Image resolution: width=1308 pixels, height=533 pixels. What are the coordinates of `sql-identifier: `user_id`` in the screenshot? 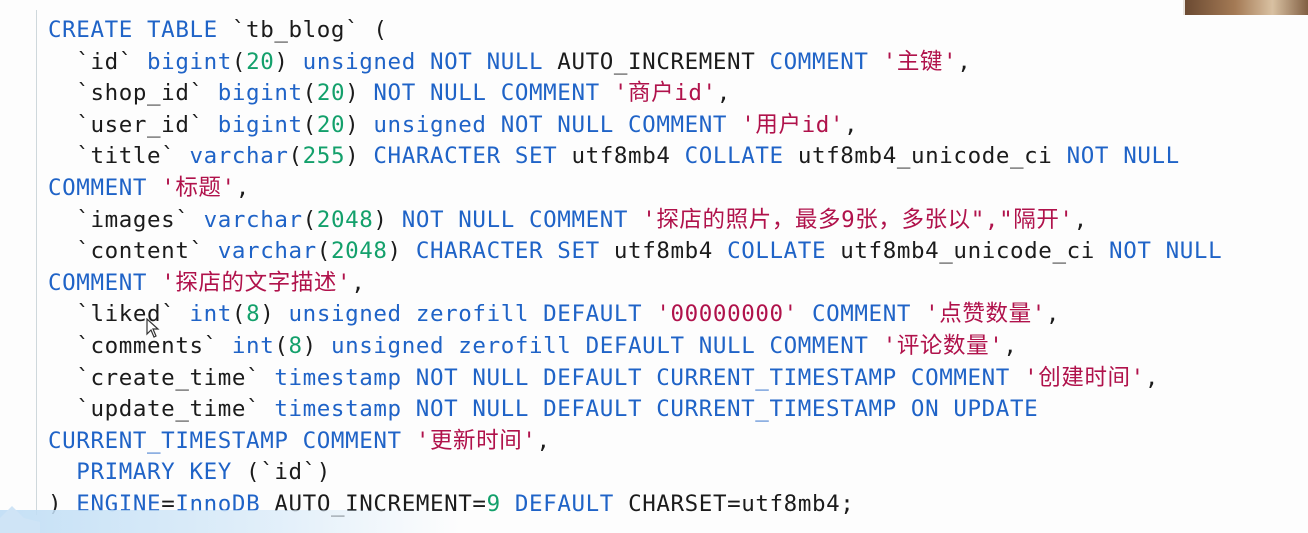 It's located at (133, 124).